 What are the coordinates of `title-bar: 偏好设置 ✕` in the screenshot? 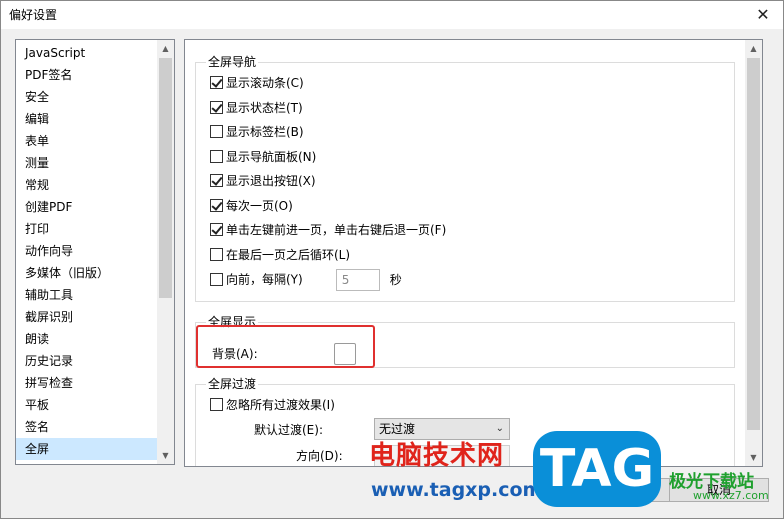 It's located at (392, 15).